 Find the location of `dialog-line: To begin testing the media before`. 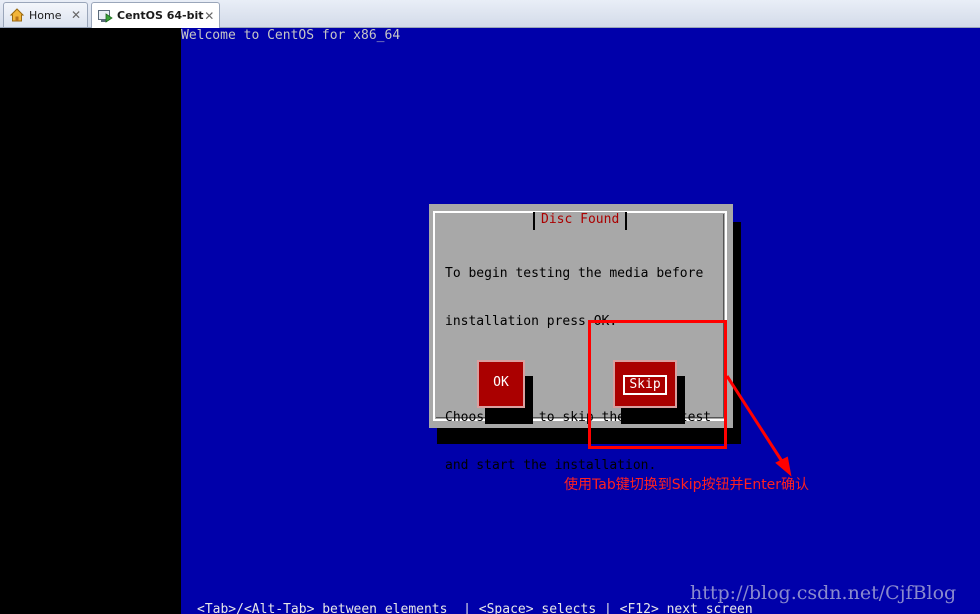

dialog-line: To begin testing the media before is located at coordinates (574, 273).